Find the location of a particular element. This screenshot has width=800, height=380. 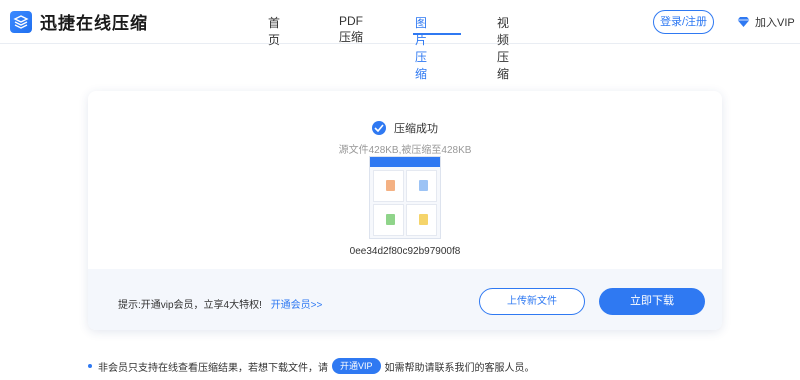

status-text: 压缩成功 is located at coordinates (416, 129).